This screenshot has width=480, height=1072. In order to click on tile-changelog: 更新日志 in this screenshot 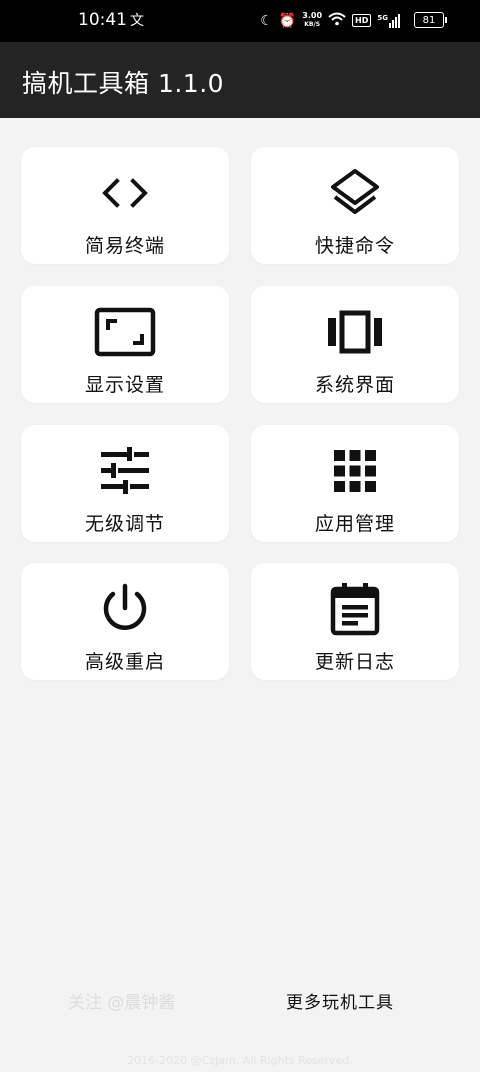, I will do `click(355, 621)`.